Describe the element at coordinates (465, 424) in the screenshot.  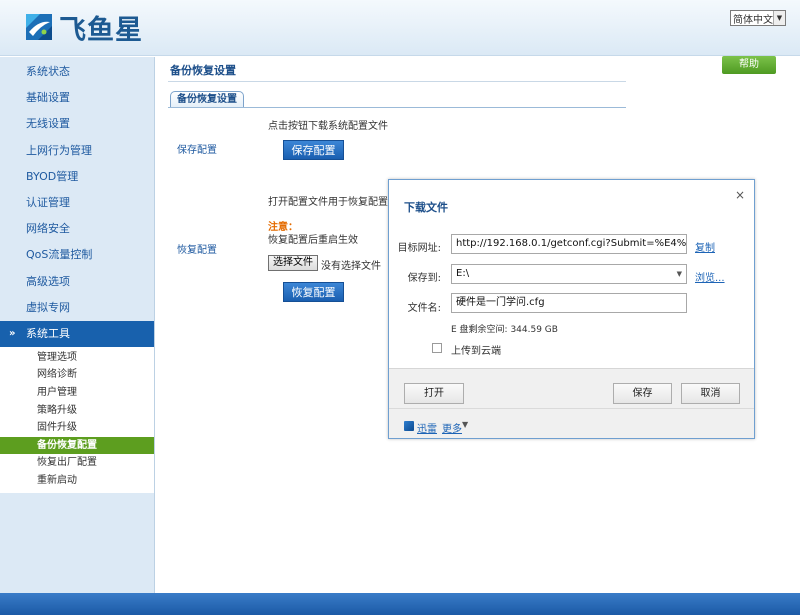
I see `caret-down-icon: ▼` at that location.